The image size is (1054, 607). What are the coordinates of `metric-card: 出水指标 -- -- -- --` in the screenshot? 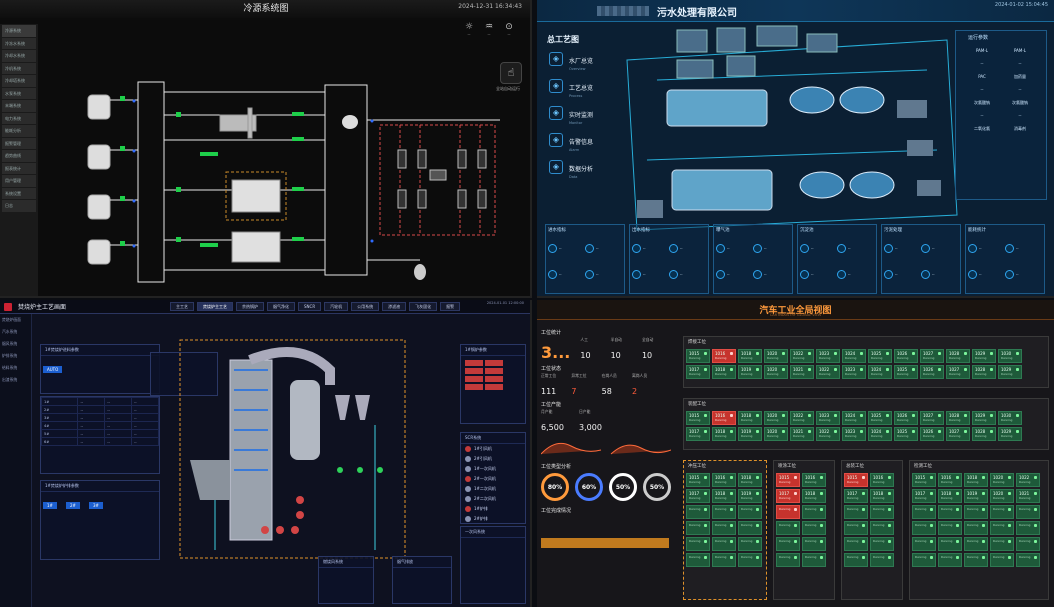 It's located at (669, 259).